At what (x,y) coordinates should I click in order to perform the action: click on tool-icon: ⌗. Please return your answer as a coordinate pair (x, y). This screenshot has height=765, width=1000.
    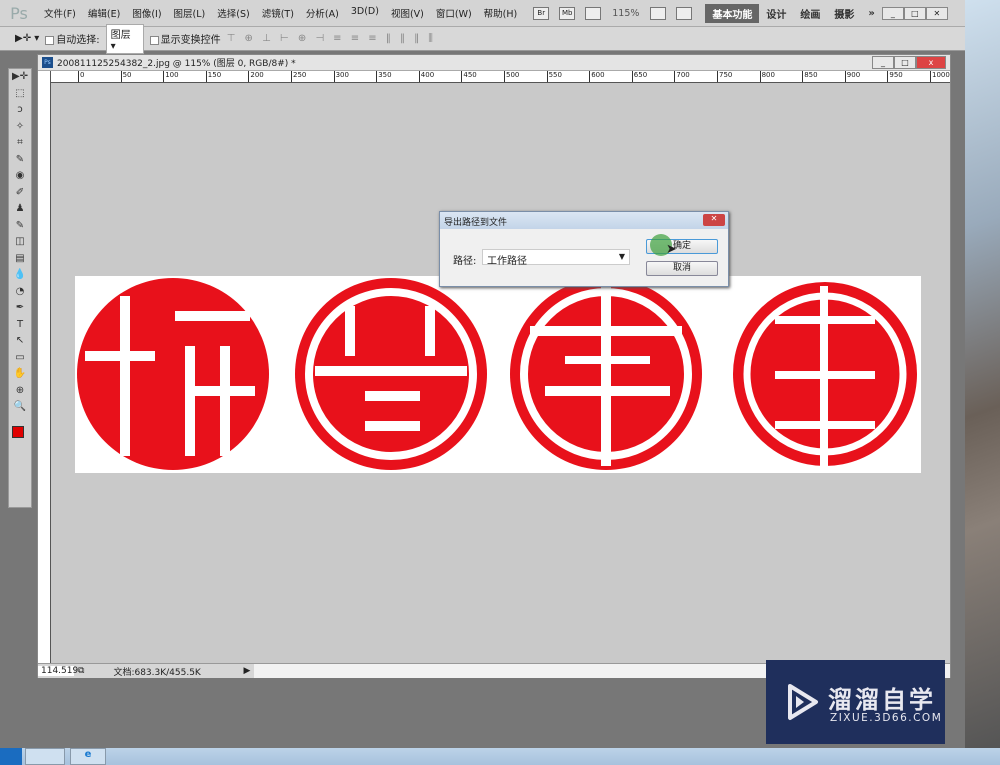
    Looking at the image, I should click on (20, 143).